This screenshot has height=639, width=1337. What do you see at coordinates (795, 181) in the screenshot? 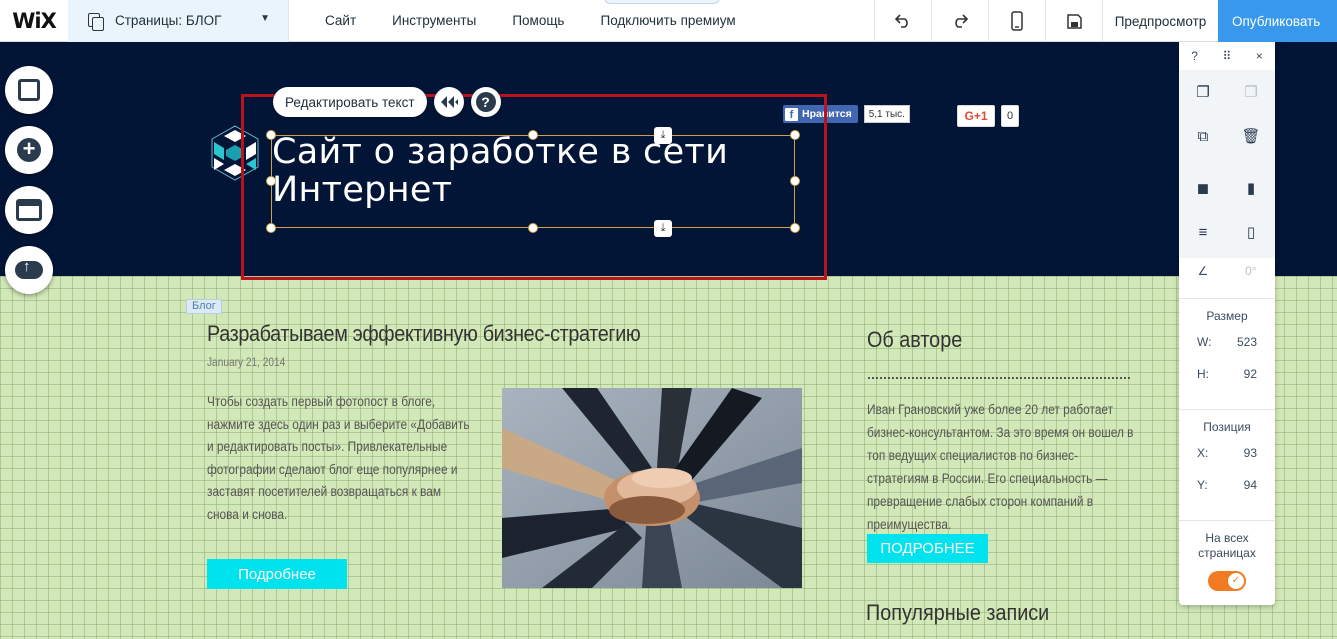
I see `resize-handle-right` at bounding box center [795, 181].